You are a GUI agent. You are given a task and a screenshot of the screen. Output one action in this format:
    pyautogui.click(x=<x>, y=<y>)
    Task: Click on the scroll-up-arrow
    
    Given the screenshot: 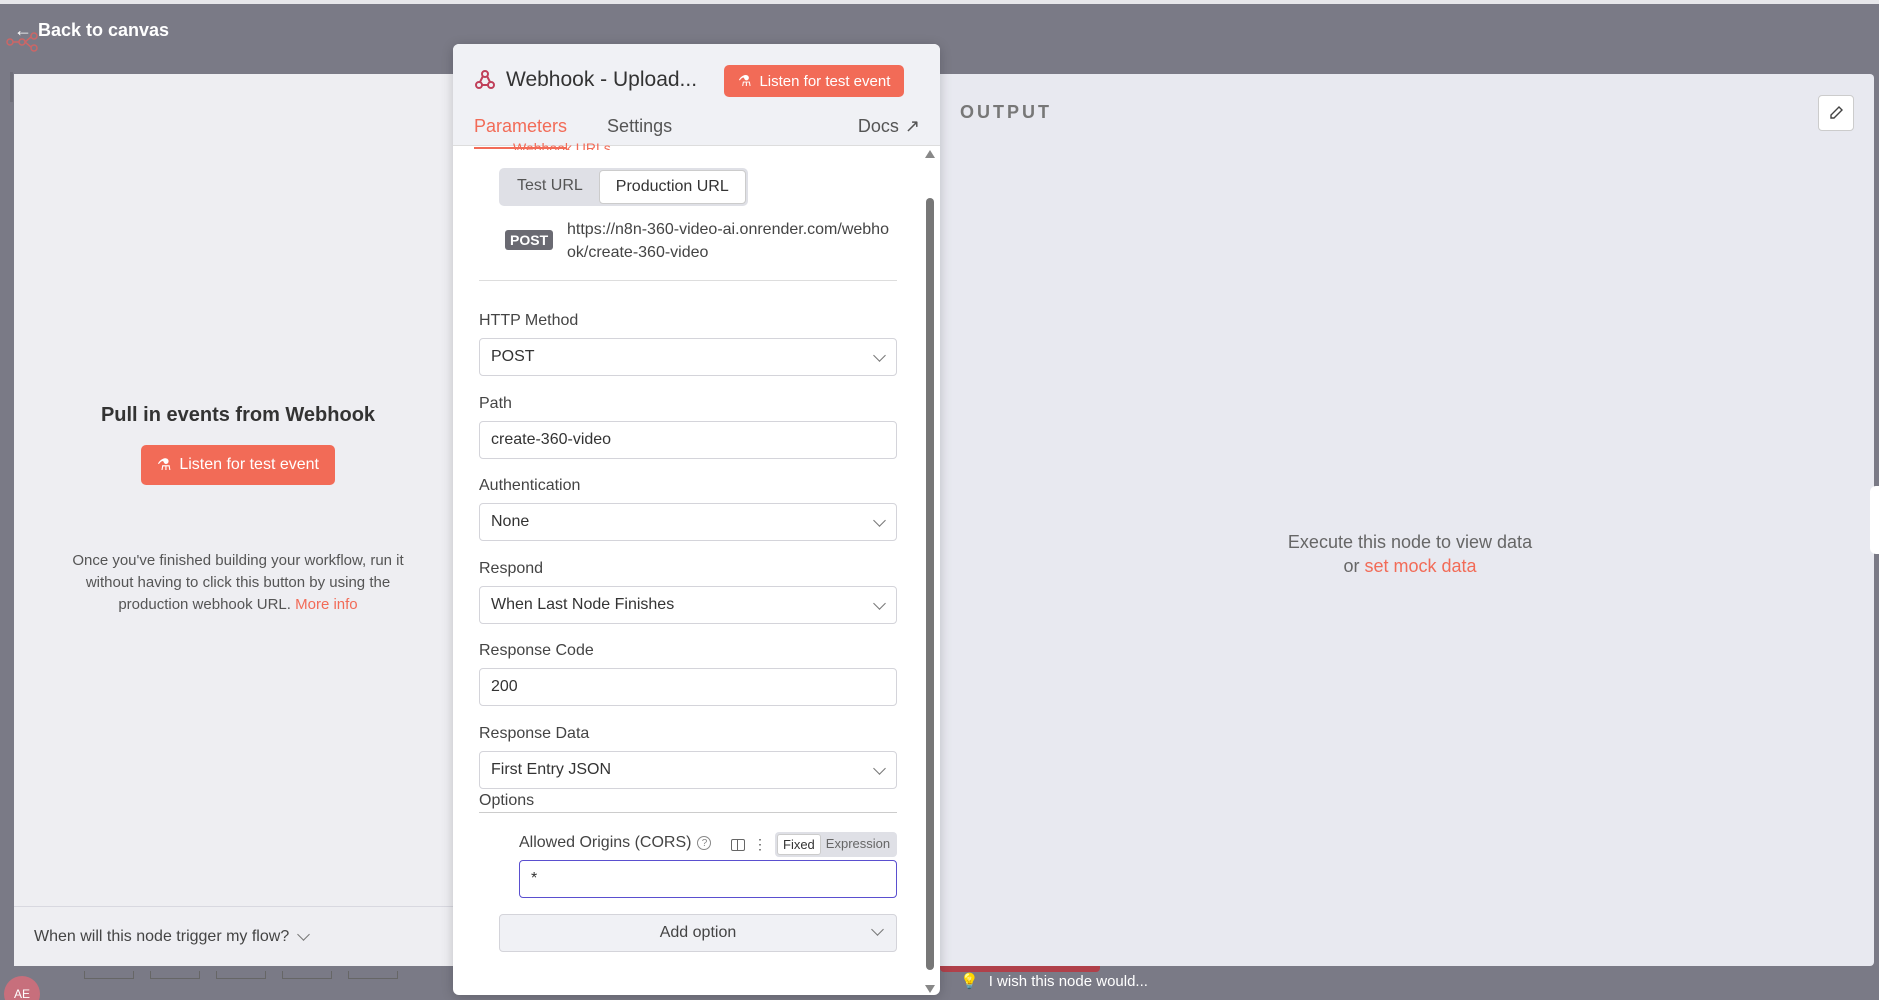 What is the action you would take?
    pyautogui.click(x=930, y=154)
    